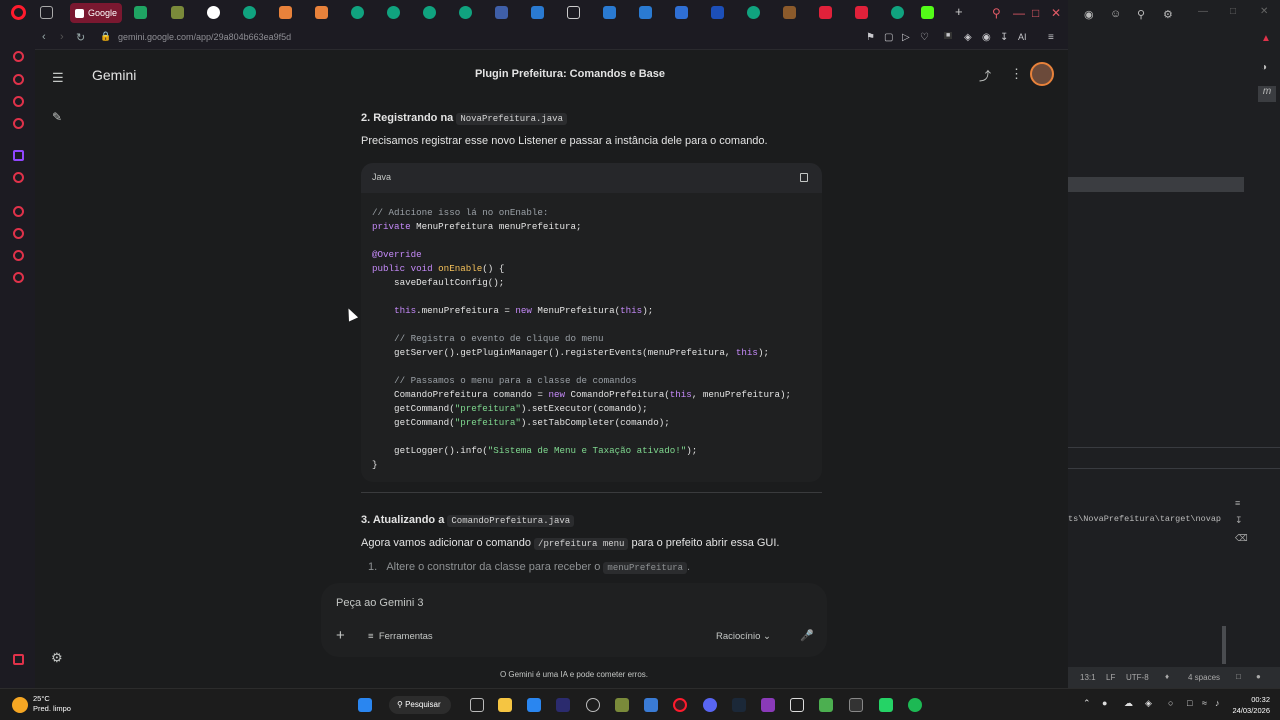  I want to click on sidebar-player-icon, so click(18, 211).